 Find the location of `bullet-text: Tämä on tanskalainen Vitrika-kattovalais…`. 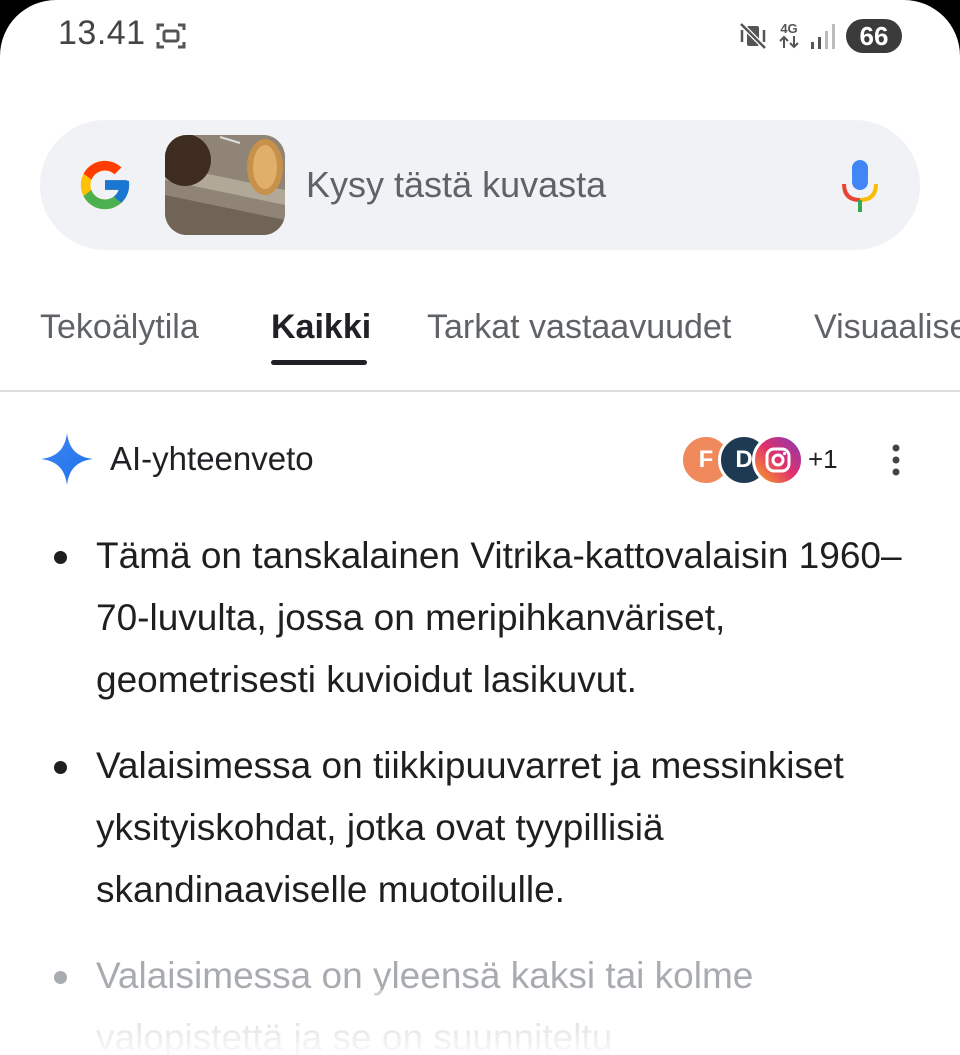

bullet-text: Tämä on tanskalainen Vitrika-kattovalais… is located at coordinates (499, 617).